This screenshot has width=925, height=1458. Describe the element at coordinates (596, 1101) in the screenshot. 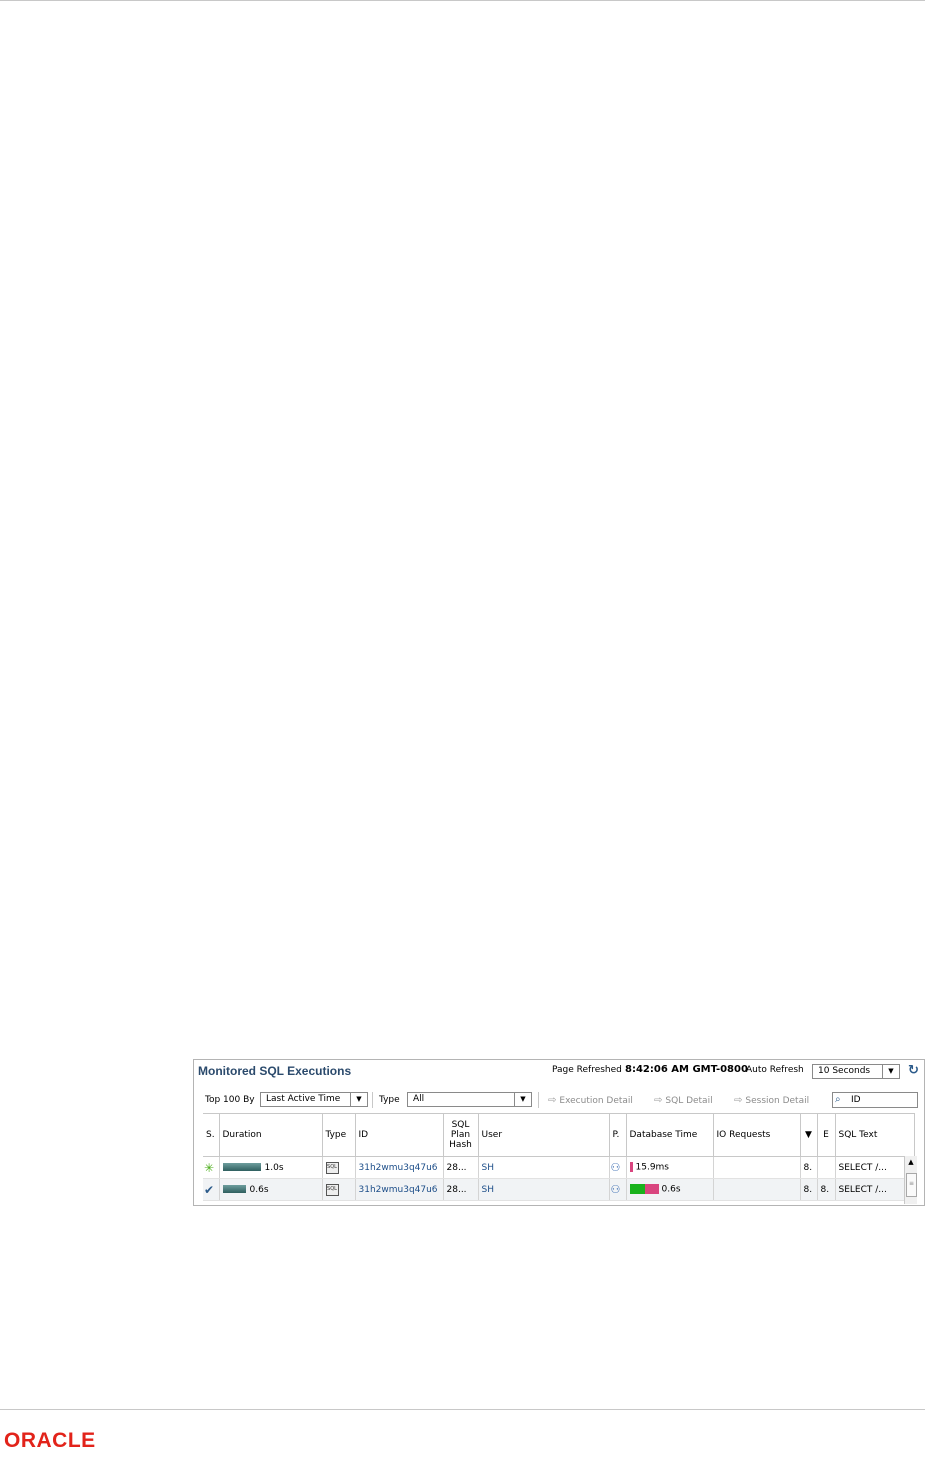

I see `execution-detail-label: Execution Detail` at that location.